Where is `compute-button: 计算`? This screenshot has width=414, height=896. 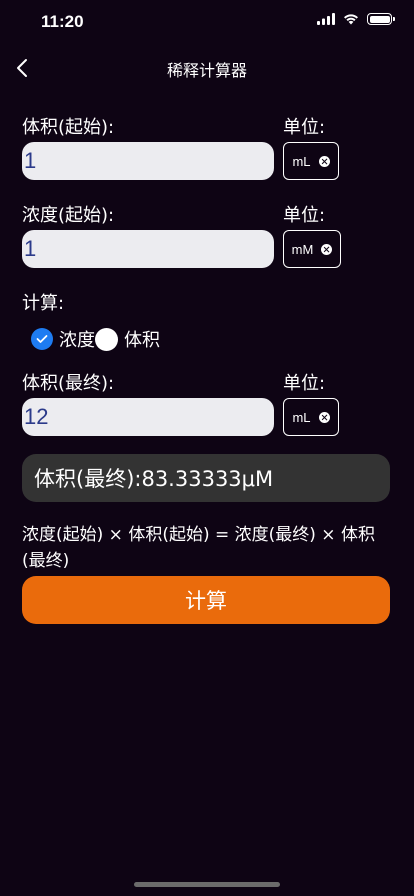 compute-button: 计算 is located at coordinates (206, 600).